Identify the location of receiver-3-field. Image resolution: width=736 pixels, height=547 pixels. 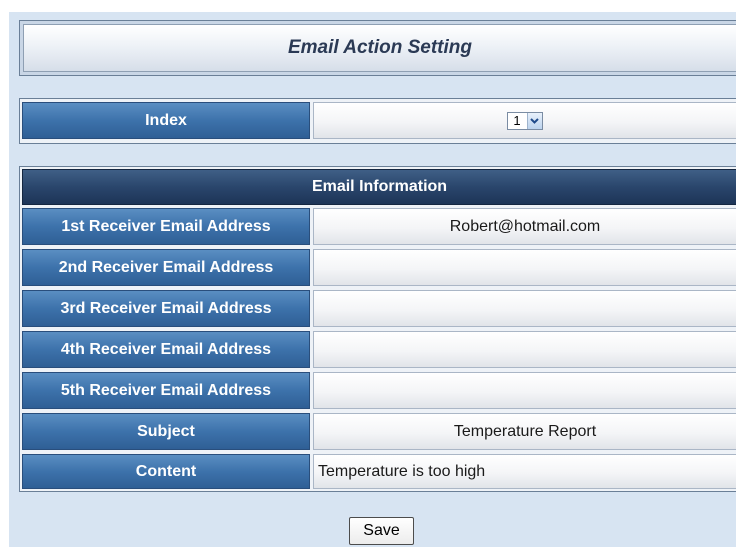
(524, 308).